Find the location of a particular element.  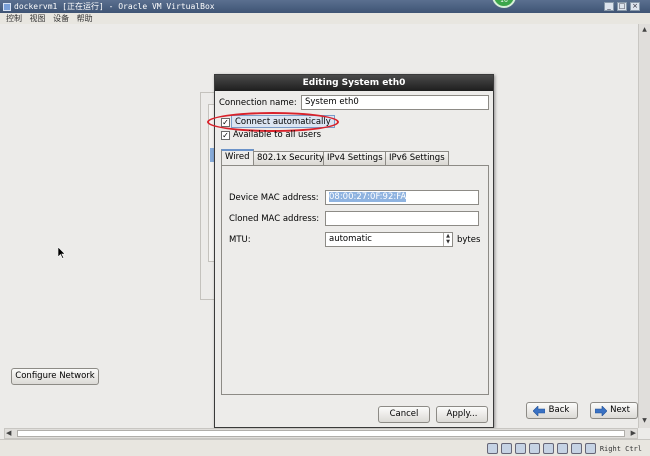

horizontal-scrollbar: ◀ ▶ is located at coordinates (321, 433).